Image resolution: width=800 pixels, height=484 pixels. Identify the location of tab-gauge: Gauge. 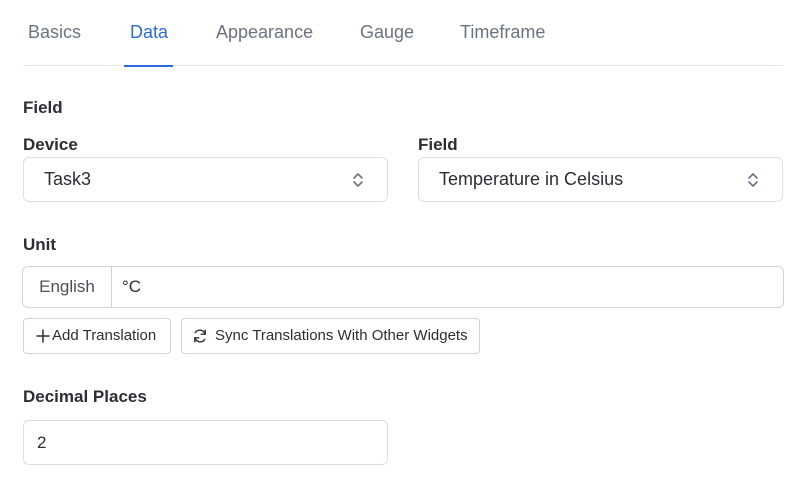
(387, 33).